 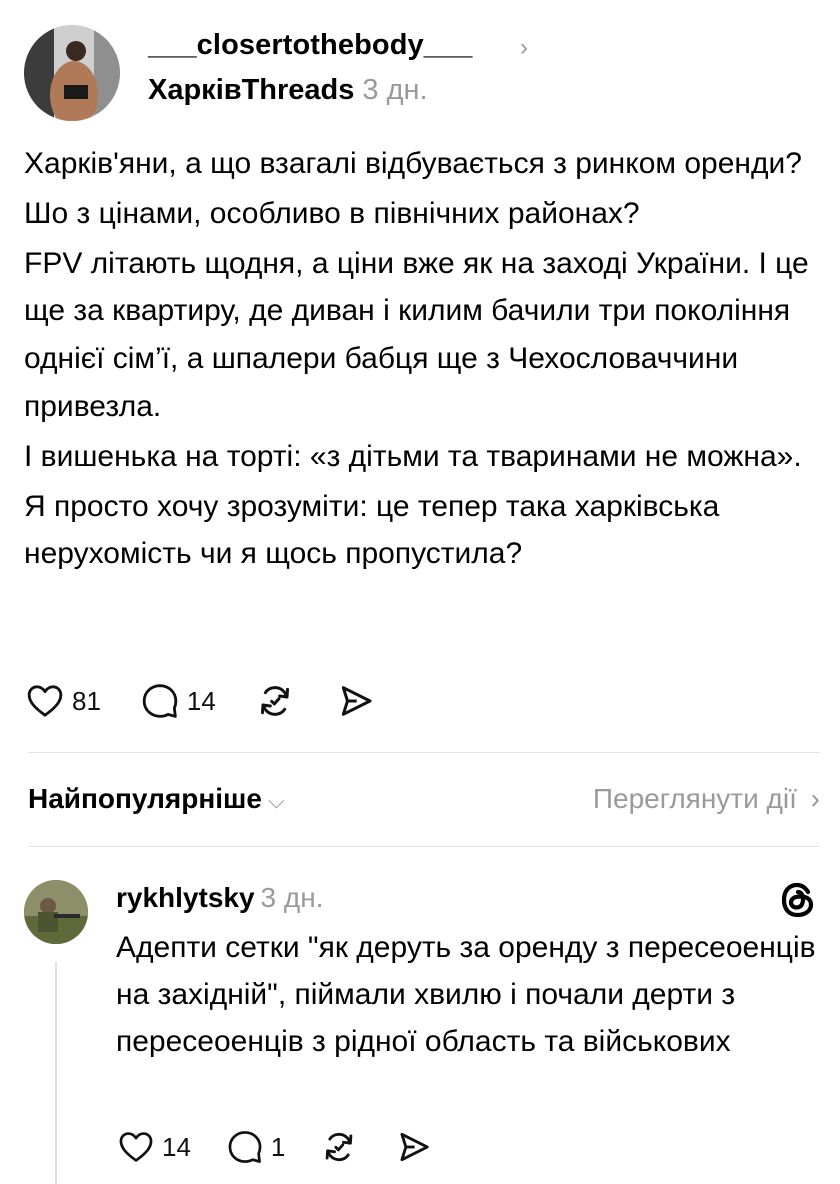 I want to click on reply-actions: 14 1, so click(x=293, y=1147).